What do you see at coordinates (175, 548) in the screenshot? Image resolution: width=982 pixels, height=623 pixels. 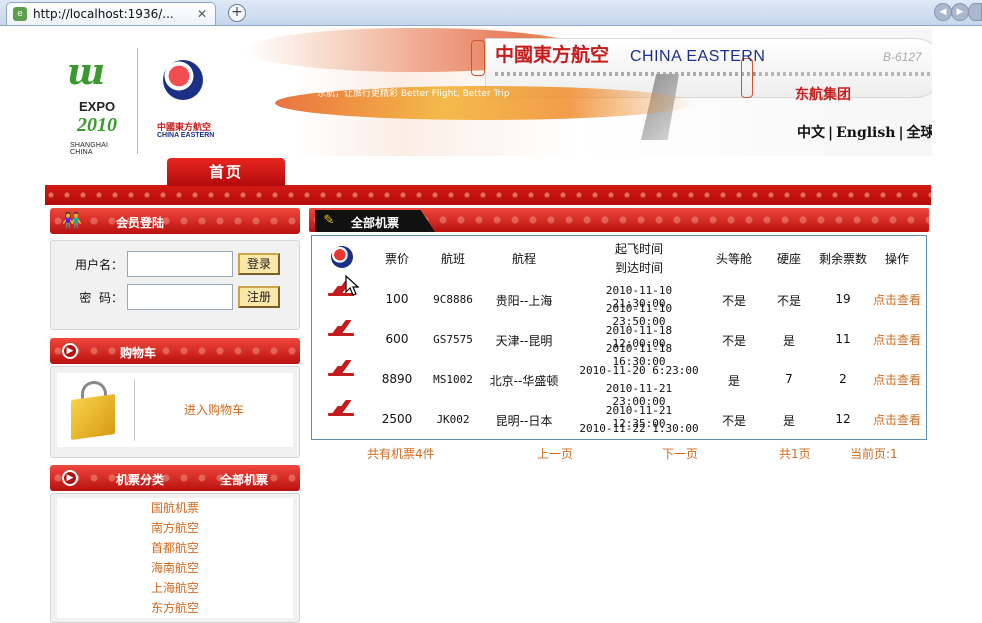 I see `category-item: 首都航空` at bounding box center [175, 548].